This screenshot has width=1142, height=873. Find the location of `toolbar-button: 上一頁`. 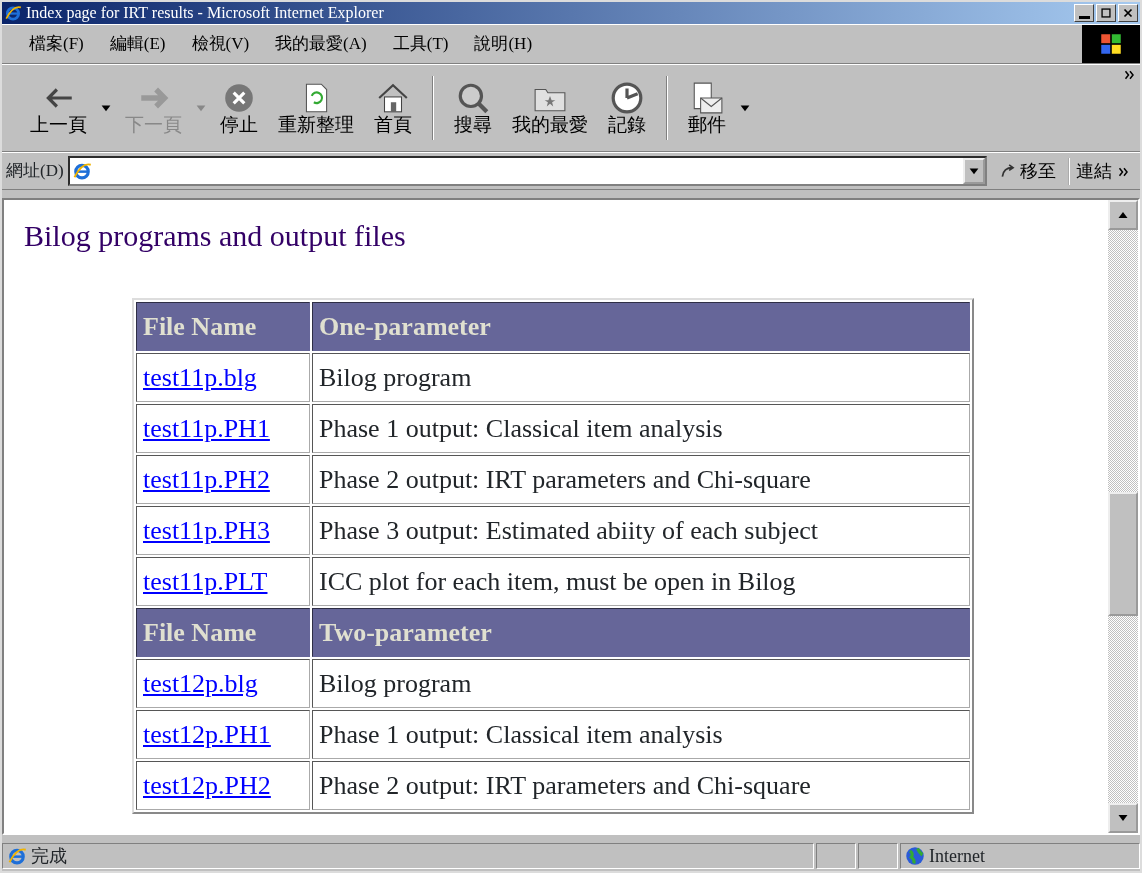

toolbar-button: 上一頁 is located at coordinates (58, 108).